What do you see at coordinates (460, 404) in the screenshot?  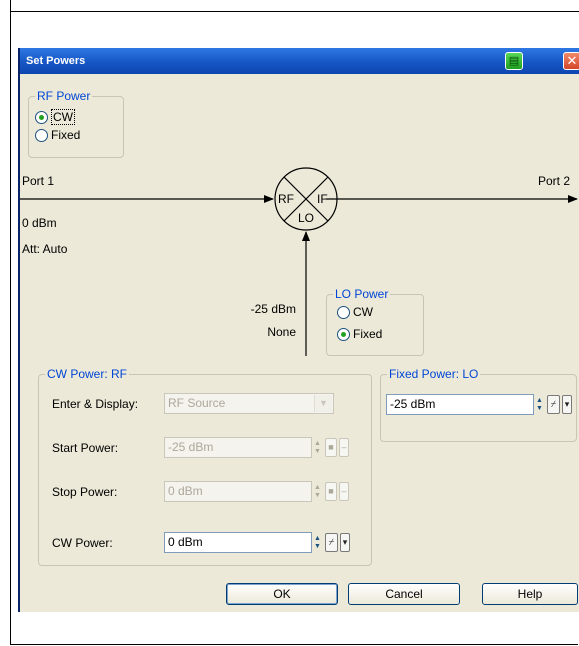 I see `fixed-power-lo-input: -25 dBm` at bounding box center [460, 404].